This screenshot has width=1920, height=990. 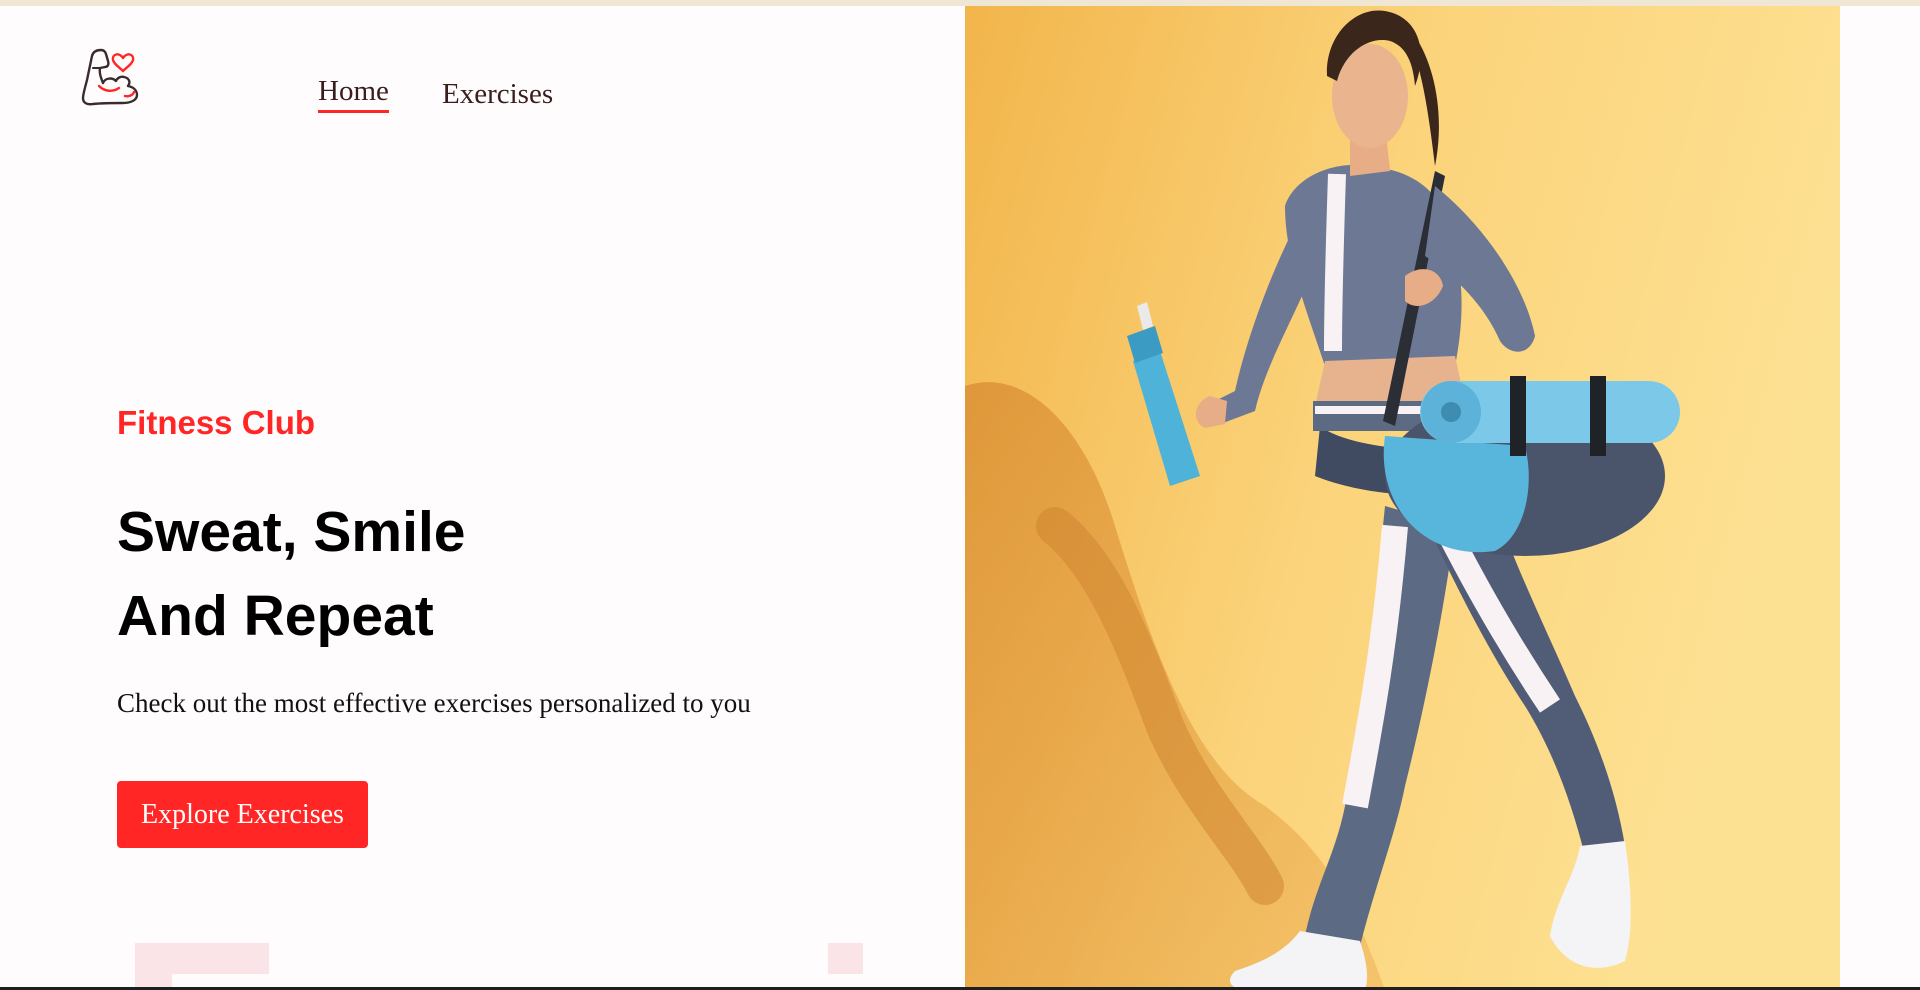 I want to click on logo, so click(x=110, y=75).